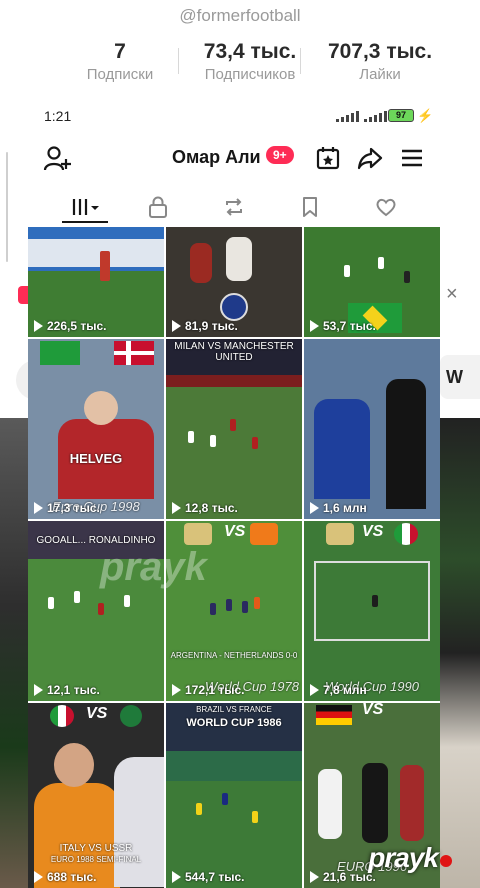 This screenshot has width=480, height=888. I want to click on watermark-faint: prayk, so click(153, 567).